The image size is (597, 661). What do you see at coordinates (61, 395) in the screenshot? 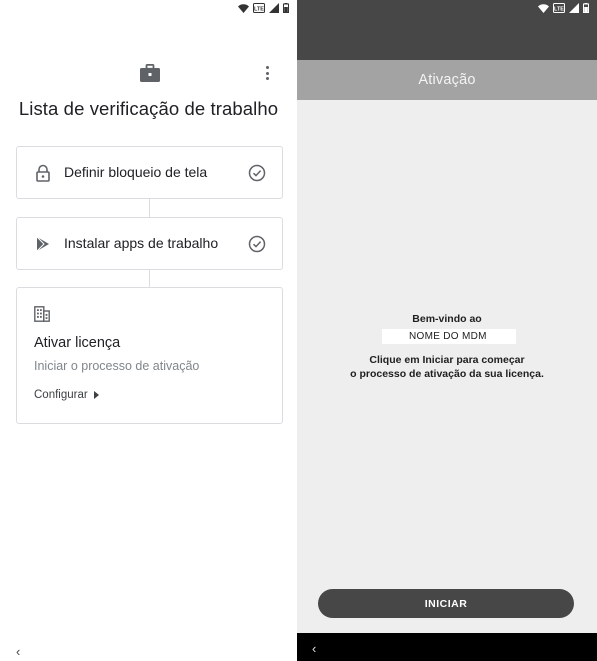
I see `configure-label: Configurar` at bounding box center [61, 395].